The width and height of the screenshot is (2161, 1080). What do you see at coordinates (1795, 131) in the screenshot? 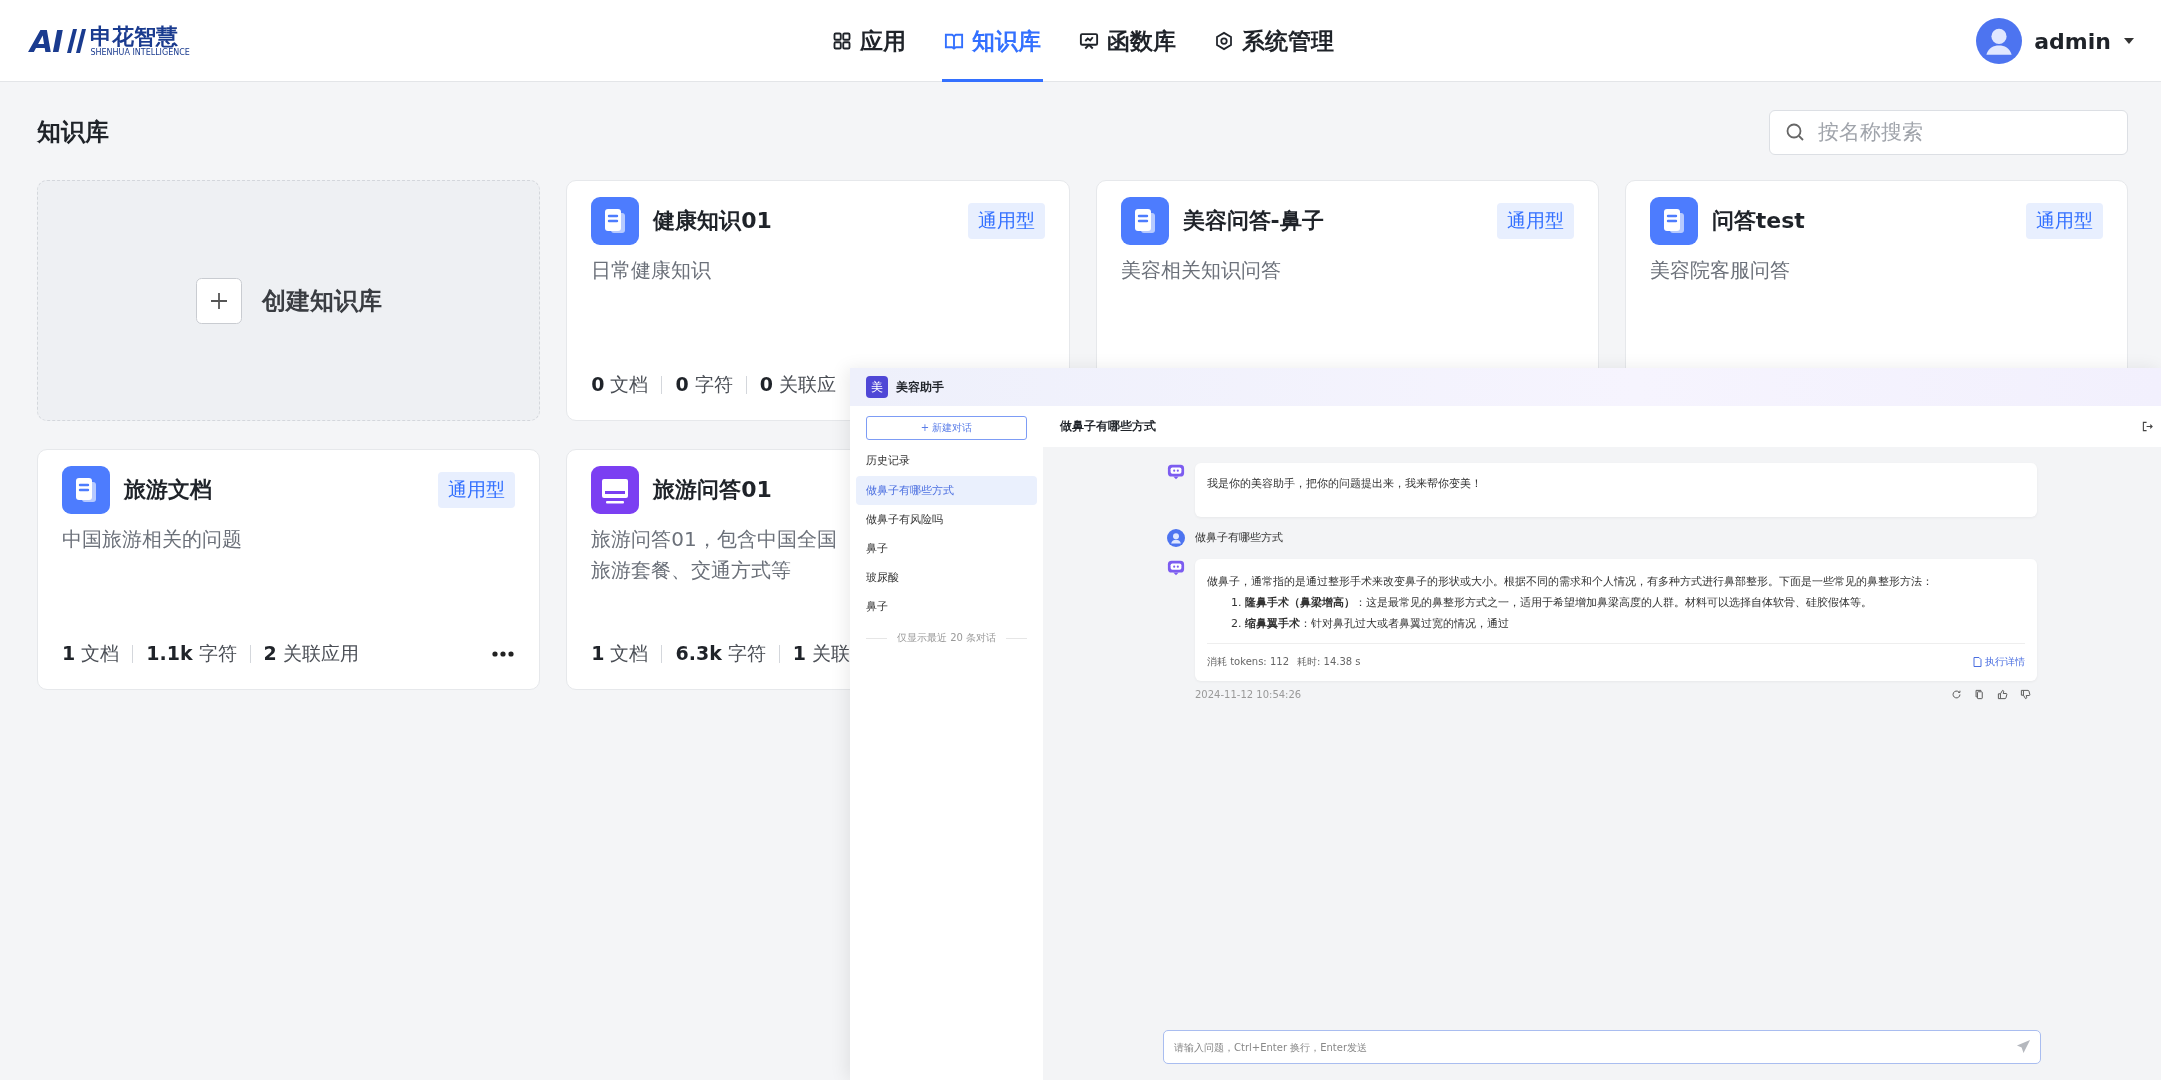
I see `search-icon` at bounding box center [1795, 131].